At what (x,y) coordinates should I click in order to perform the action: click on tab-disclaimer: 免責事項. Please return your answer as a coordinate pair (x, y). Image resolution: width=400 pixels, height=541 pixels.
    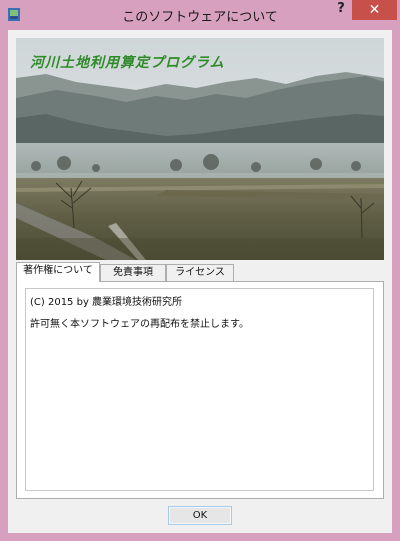
    Looking at the image, I should click on (133, 272).